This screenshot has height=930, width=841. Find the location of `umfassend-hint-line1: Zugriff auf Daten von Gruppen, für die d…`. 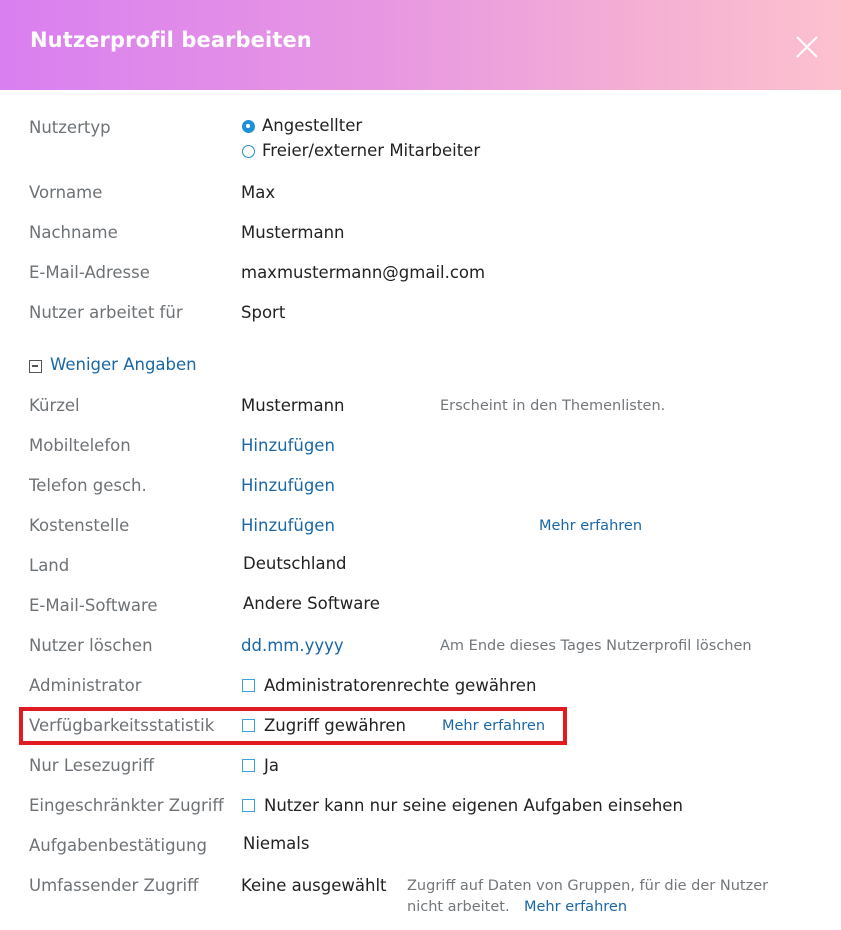

umfassend-hint-line1: Zugriff auf Daten von Gruppen, für die d… is located at coordinates (588, 886).